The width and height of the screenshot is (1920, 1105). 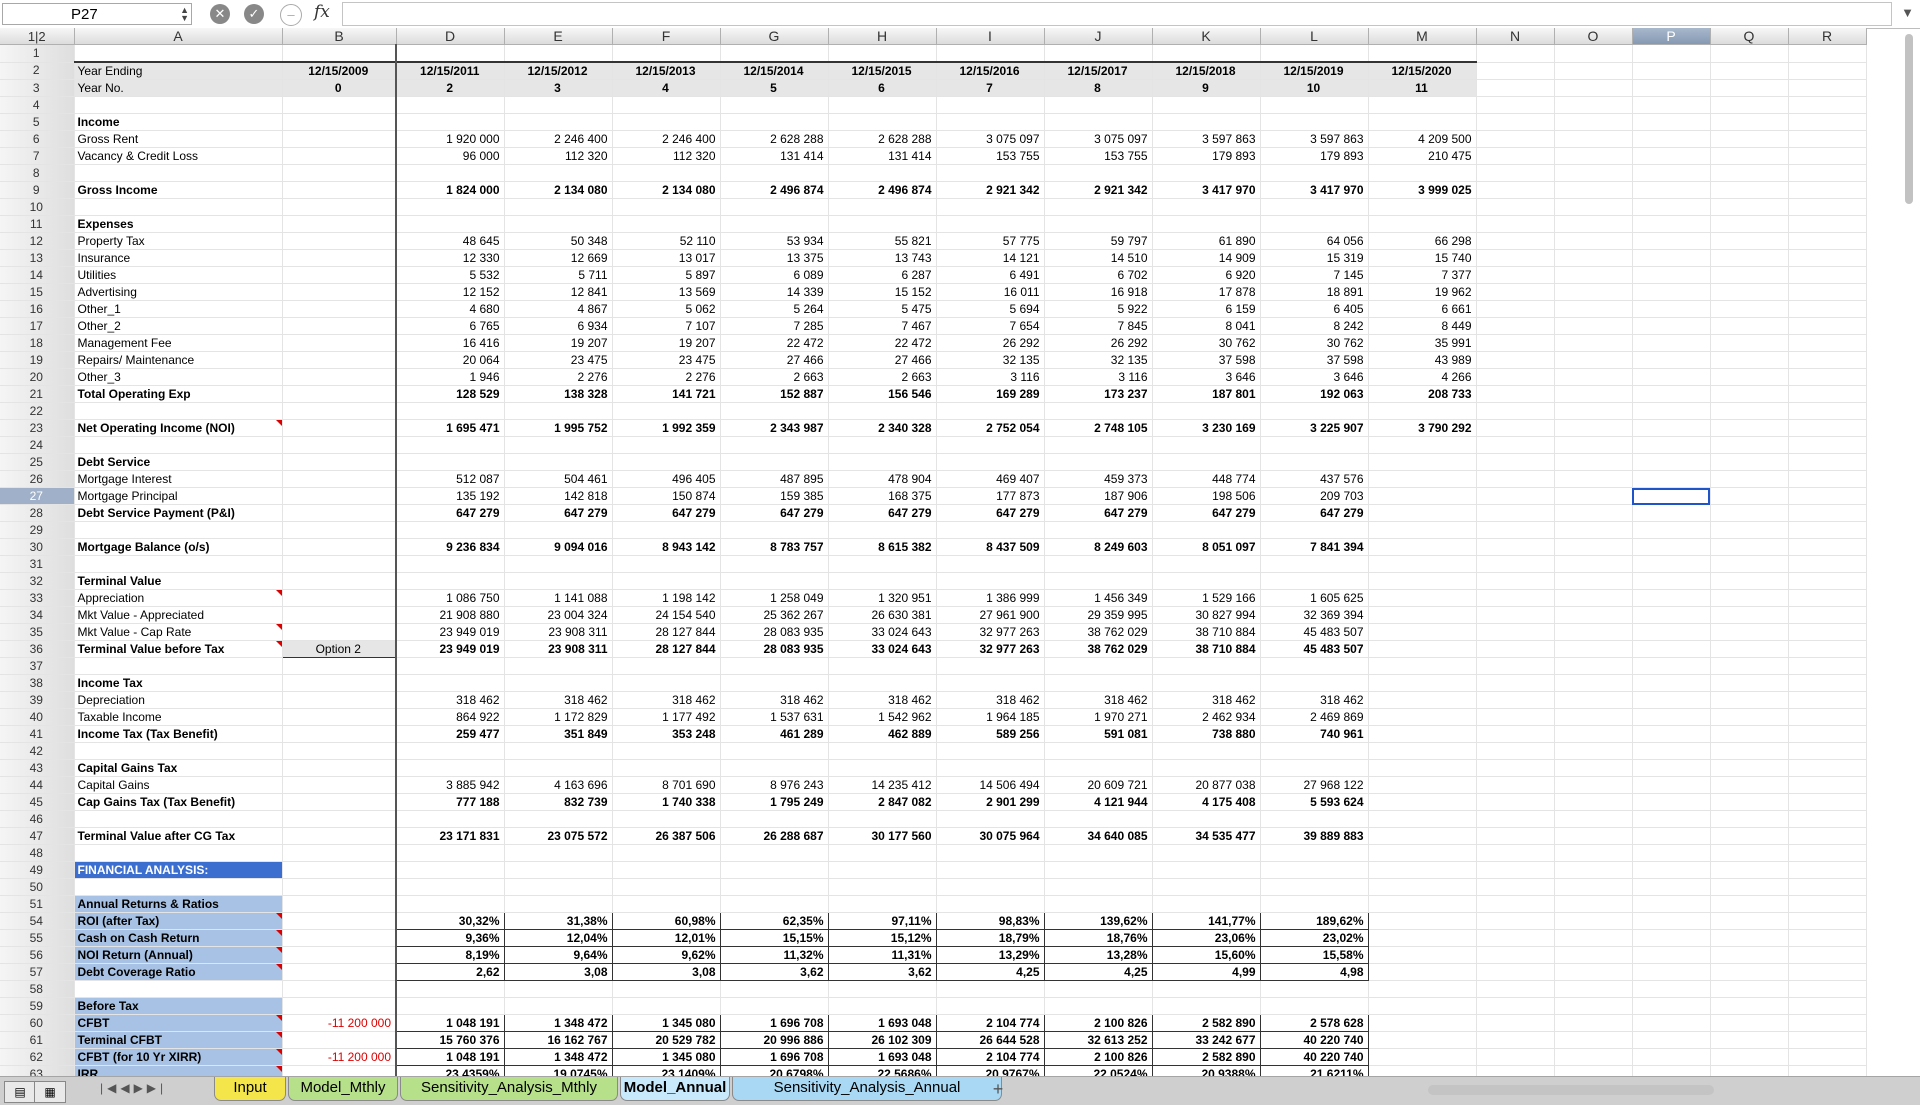 What do you see at coordinates (450, 1070) in the screenshot?
I see `cell-value: 23,4359%` at bounding box center [450, 1070].